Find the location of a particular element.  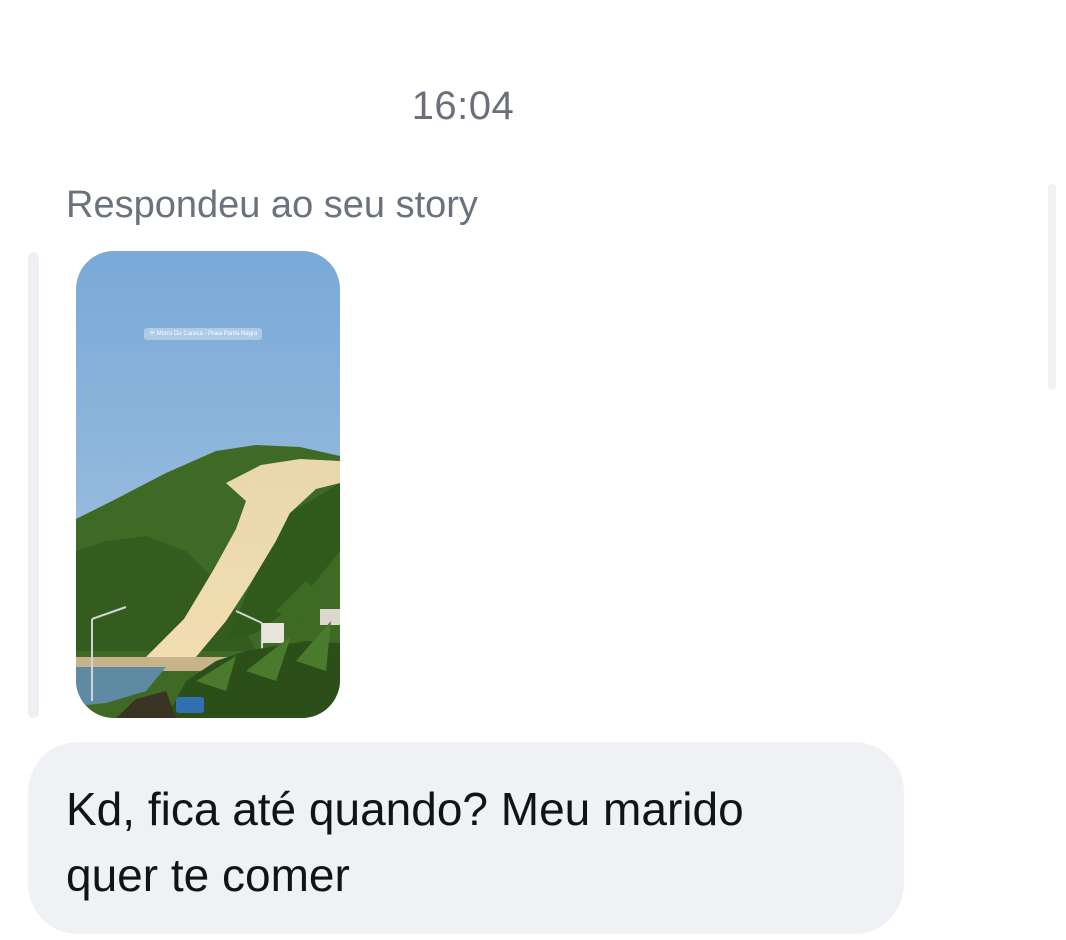

story-location-label: Morro Do Careca - Praia Ponta Negra is located at coordinates (207, 334).